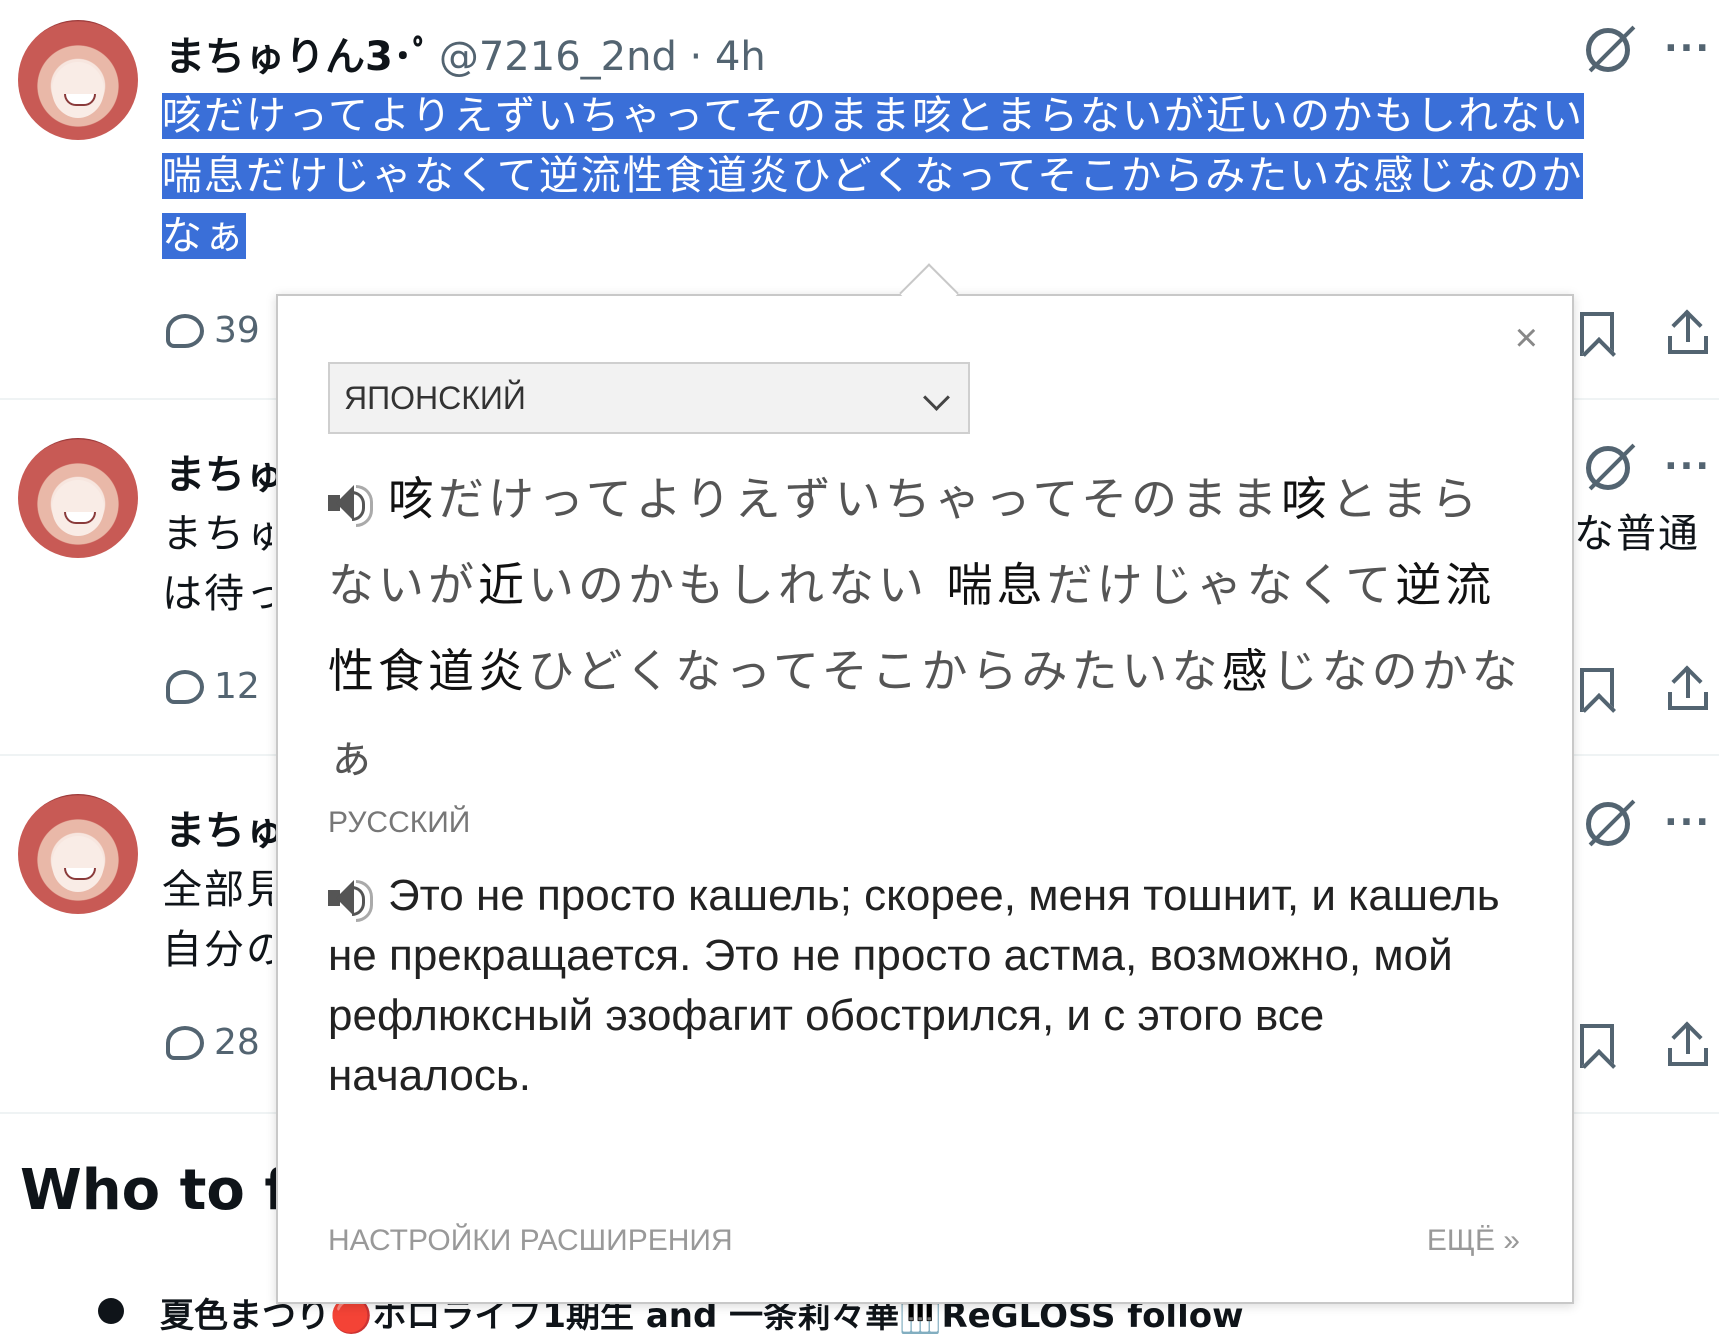 Image resolution: width=1719 pixels, height=1337 pixels. What do you see at coordinates (1637, 534) in the screenshot?
I see `tweet-text-right: な普通` at bounding box center [1637, 534].